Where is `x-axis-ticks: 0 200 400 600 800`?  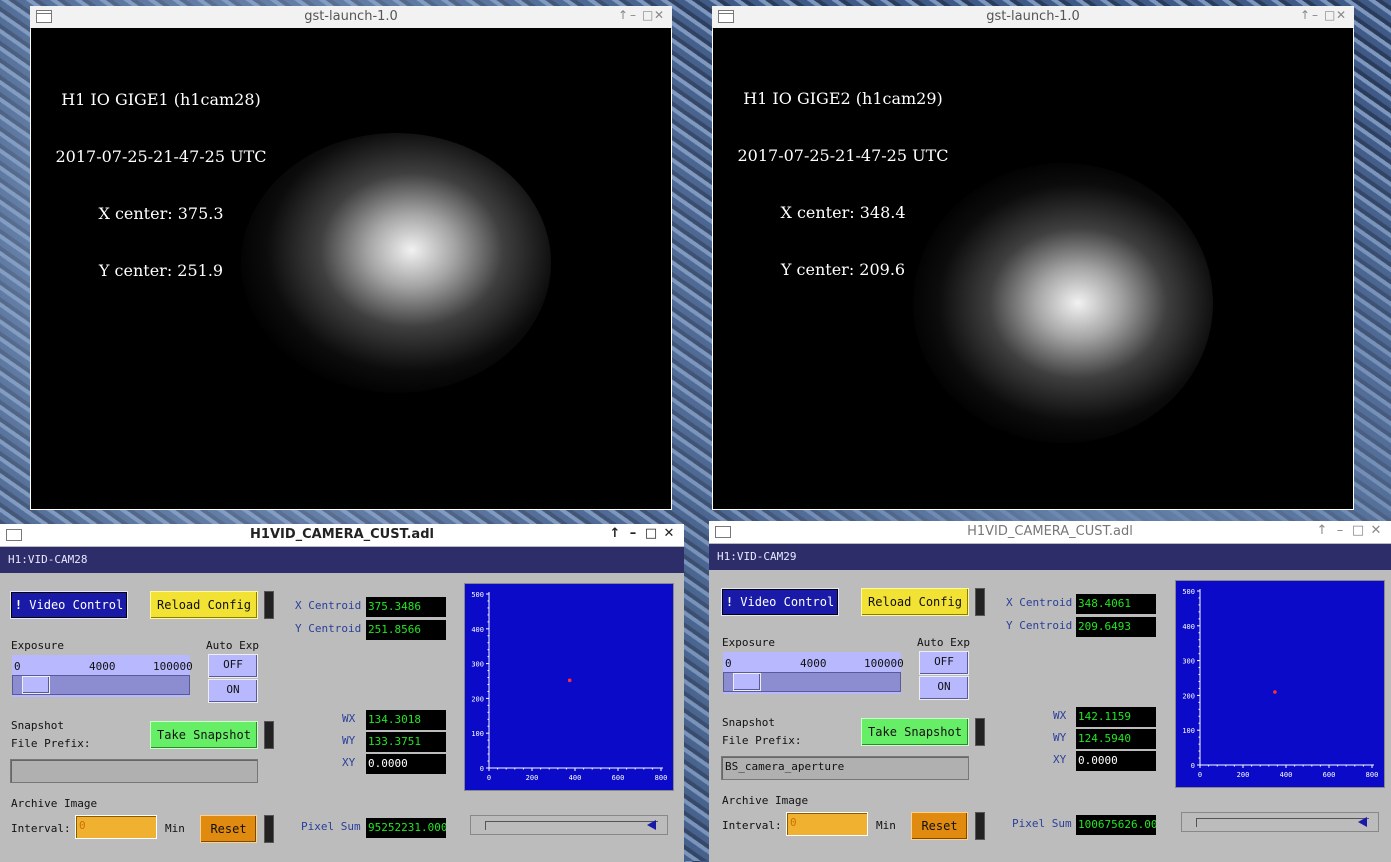
x-axis-ticks: 0 200 400 600 800 is located at coordinates (577, 775).